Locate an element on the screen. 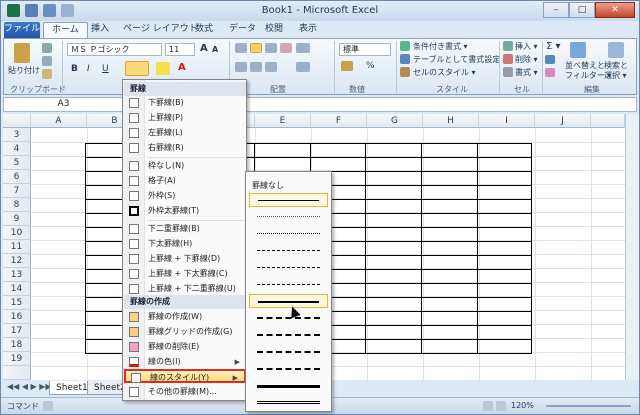  table-format-button: テーブルとして書式設定 ▾ is located at coordinates (460, 59).